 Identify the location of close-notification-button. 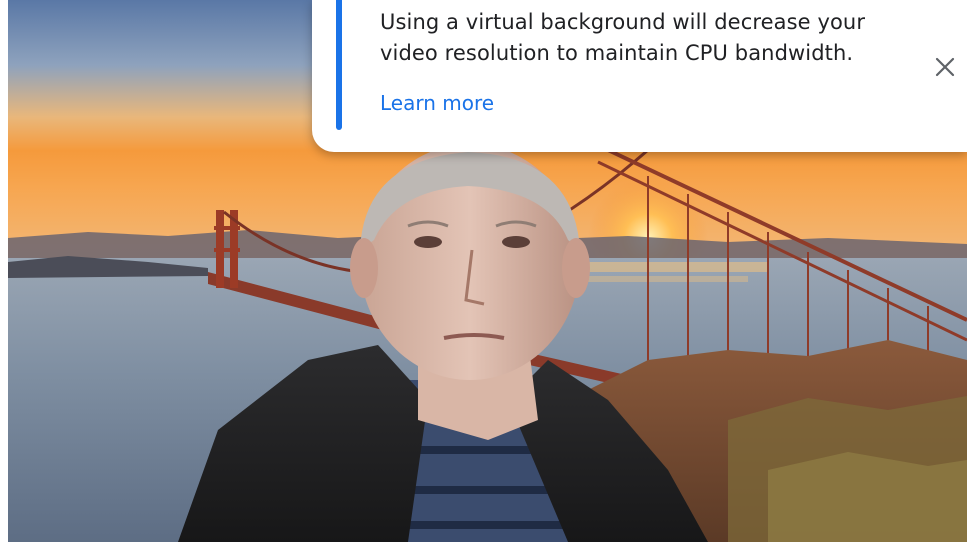
(945, 67).